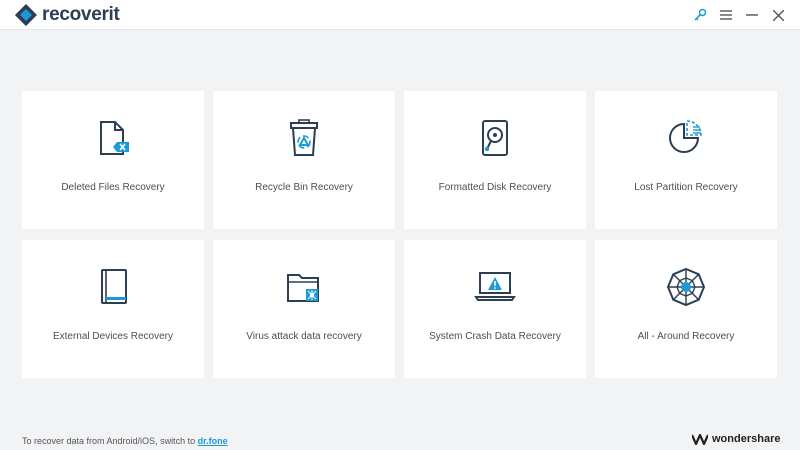 The image size is (800, 450). I want to click on recycle-bin-recovery-card: Recycle Bin Recovery, so click(304, 160).